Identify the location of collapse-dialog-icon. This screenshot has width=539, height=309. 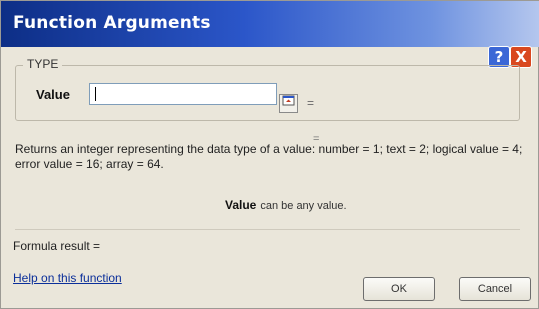
(288, 103).